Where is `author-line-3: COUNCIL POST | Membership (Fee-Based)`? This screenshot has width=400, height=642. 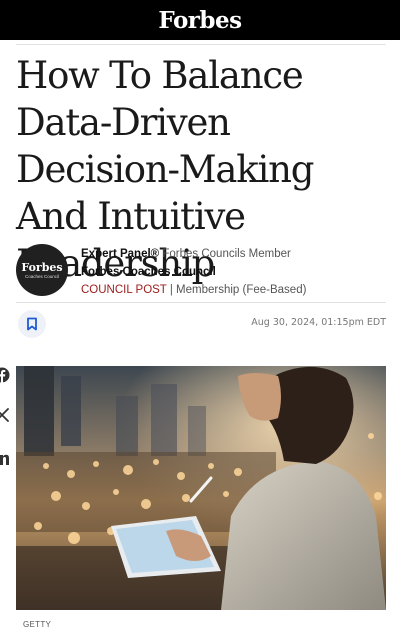
author-line-3: COUNCIL POST | Membership (Fee-Based) is located at coordinates (193, 290).